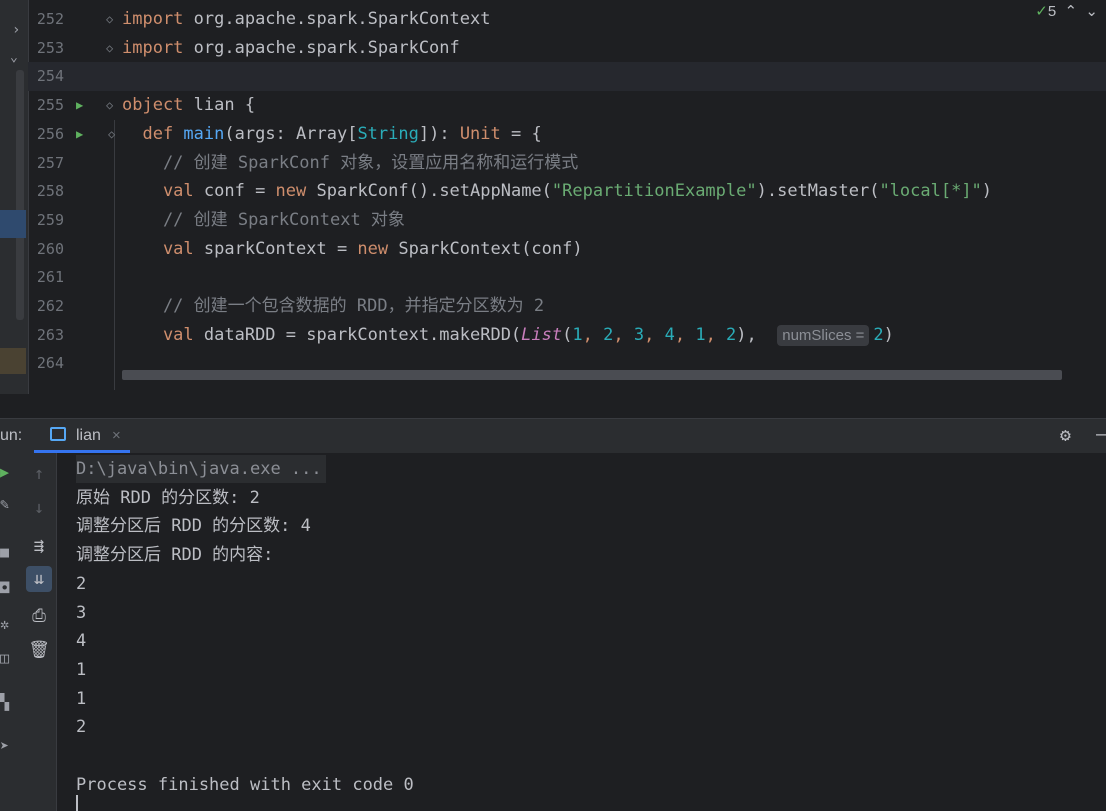 This screenshot has height=811, width=1106. What do you see at coordinates (81, 698) in the screenshot?
I see `console-line: 1` at bounding box center [81, 698].